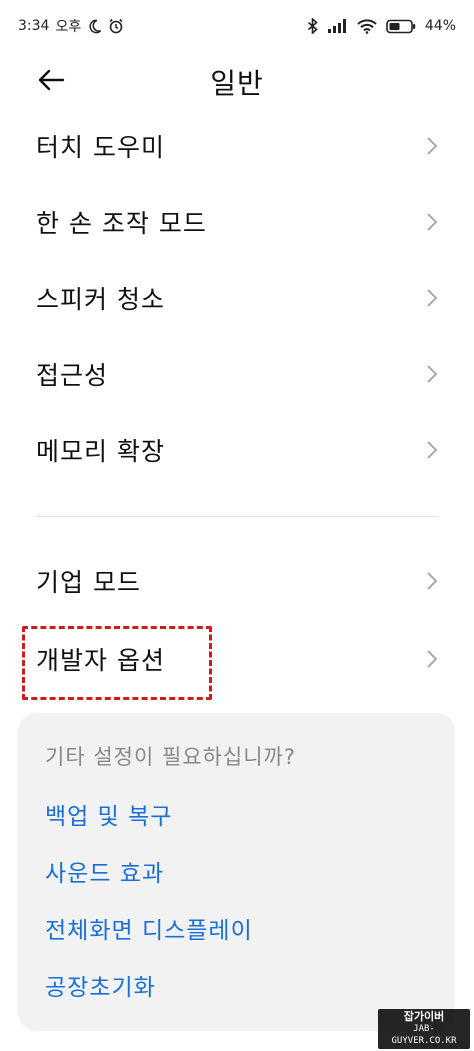 This screenshot has height=1051, width=474. I want to click on status-left: 3:34 오후, so click(71, 26).